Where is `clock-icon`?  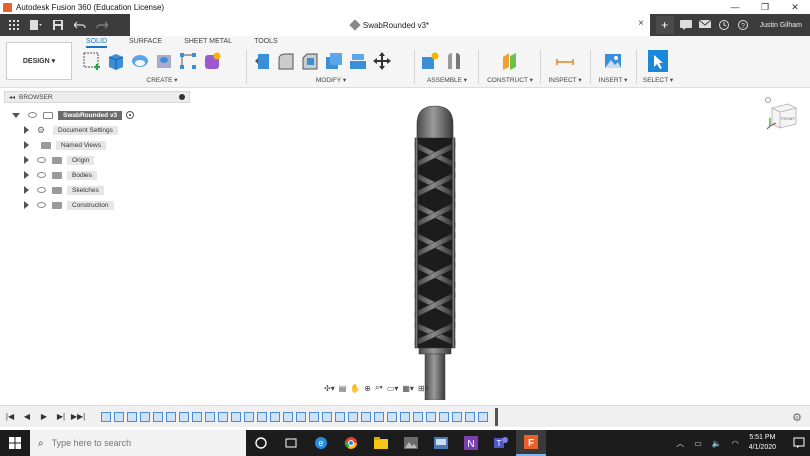
clock-icon is located at coordinates (724, 25).